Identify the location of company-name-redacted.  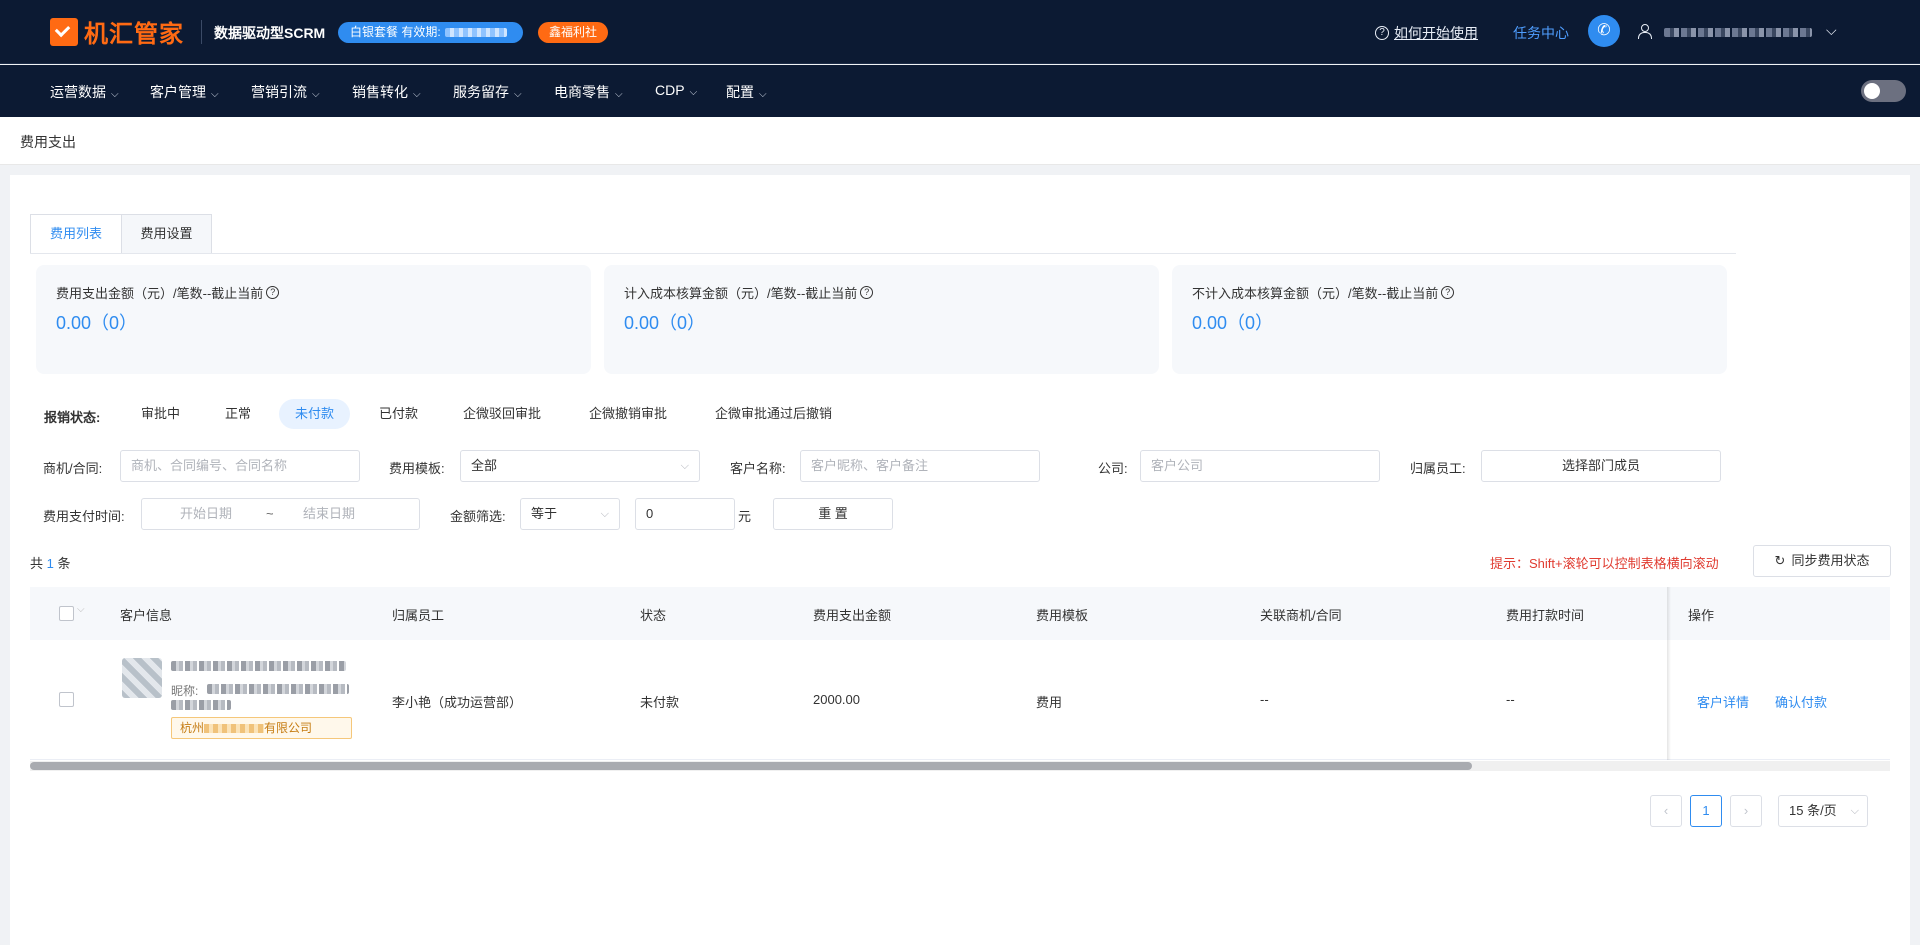
(234, 729).